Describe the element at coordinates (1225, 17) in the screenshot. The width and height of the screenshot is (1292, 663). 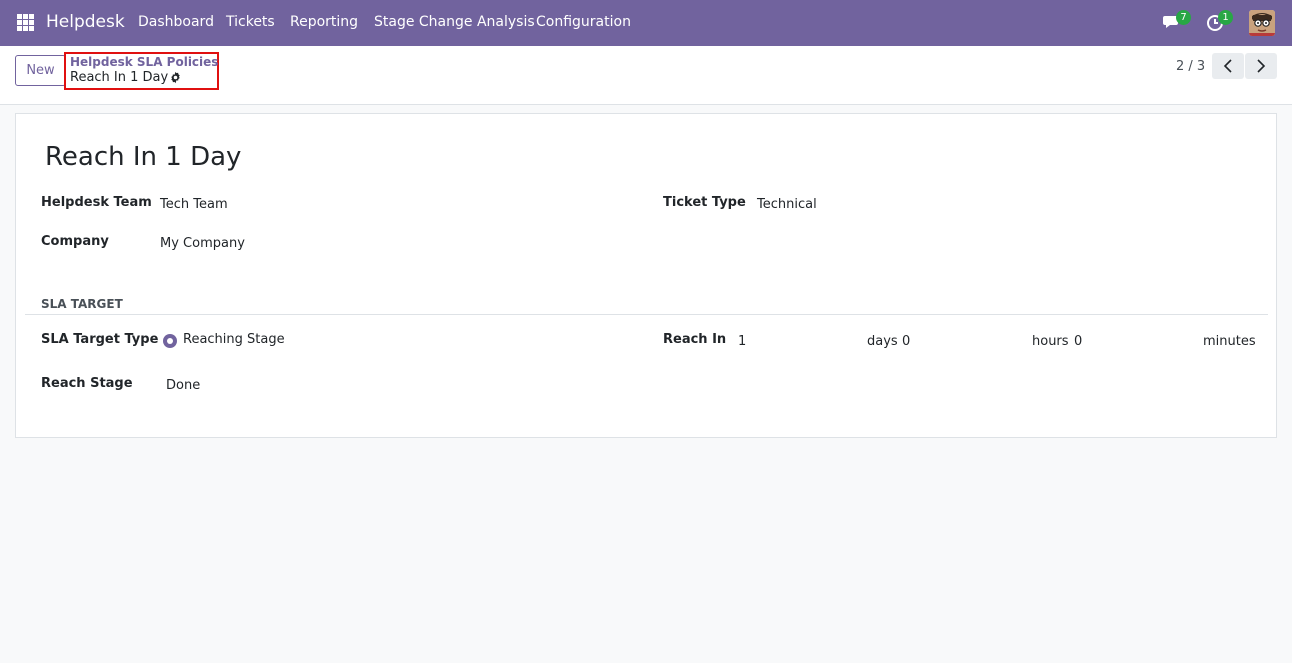
I see `activities-badge: 1` at that location.